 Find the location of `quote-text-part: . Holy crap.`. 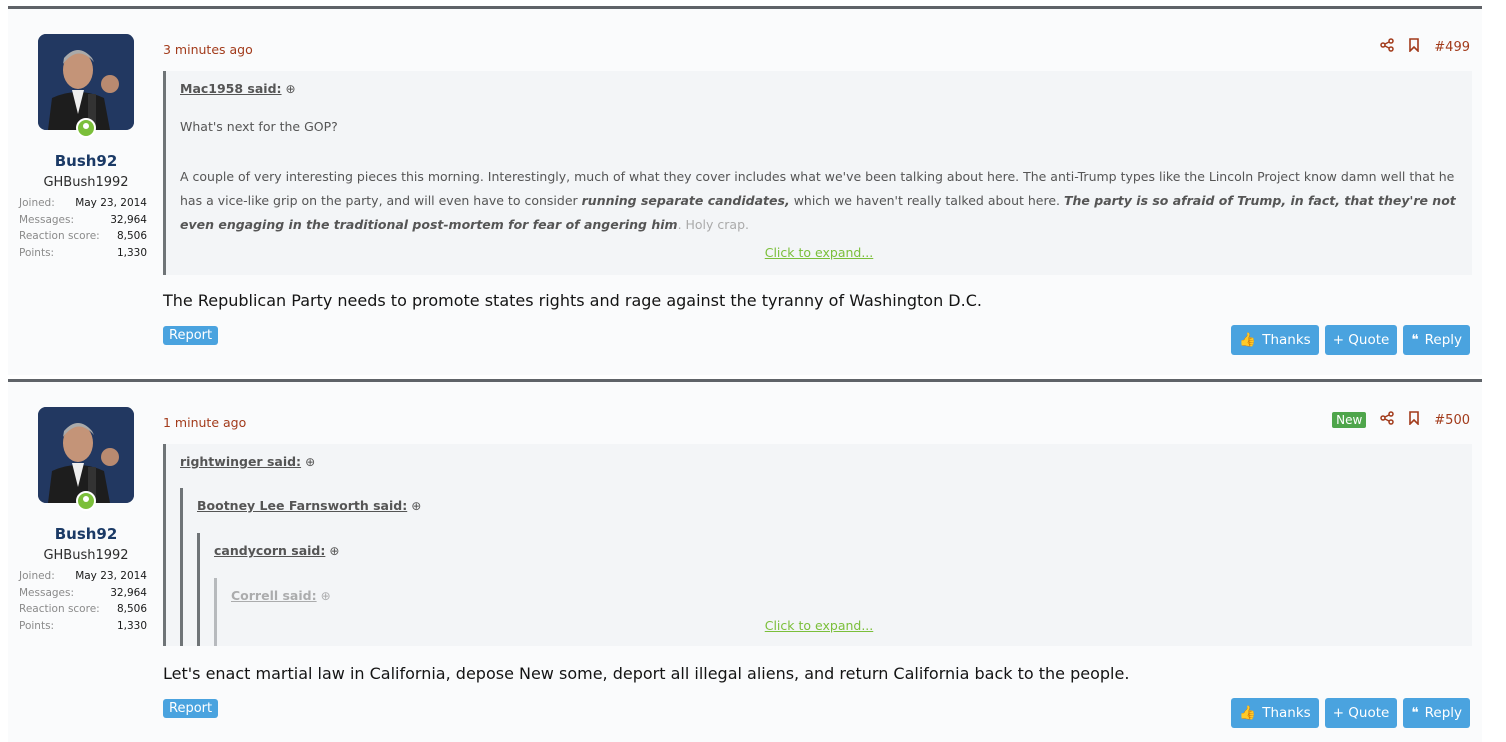

quote-text-part: . Holy crap. is located at coordinates (713, 224).